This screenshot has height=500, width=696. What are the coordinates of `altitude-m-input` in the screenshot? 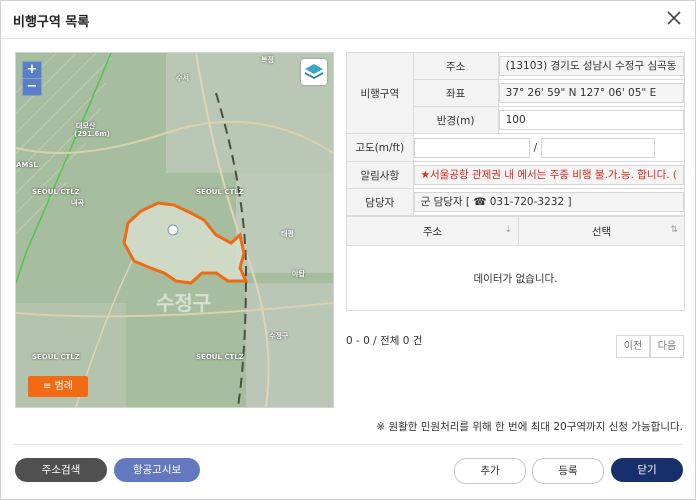 It's located at (471, 147).